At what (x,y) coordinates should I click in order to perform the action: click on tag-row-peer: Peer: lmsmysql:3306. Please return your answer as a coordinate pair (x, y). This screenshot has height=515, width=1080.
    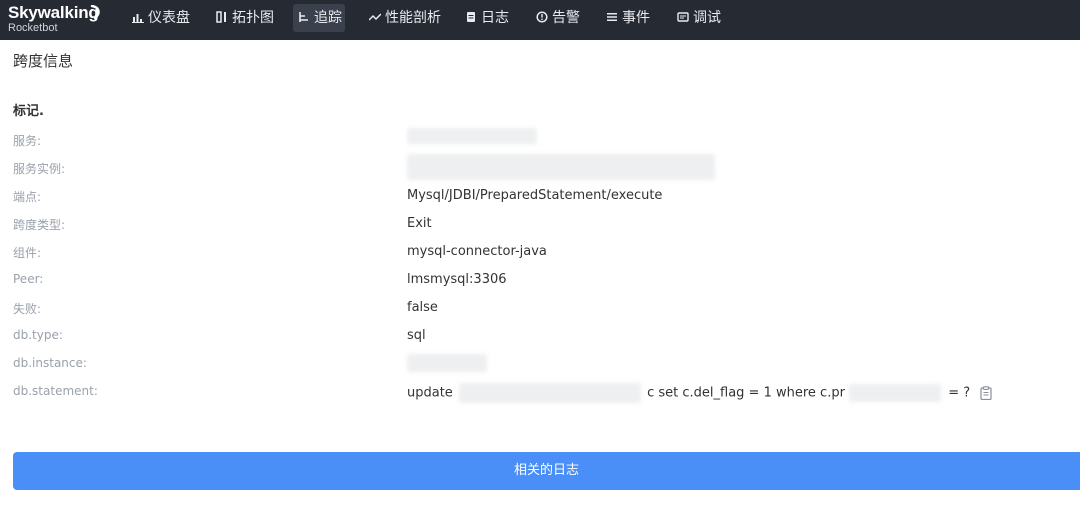
    Looking at the image, I should click on (540, 280).